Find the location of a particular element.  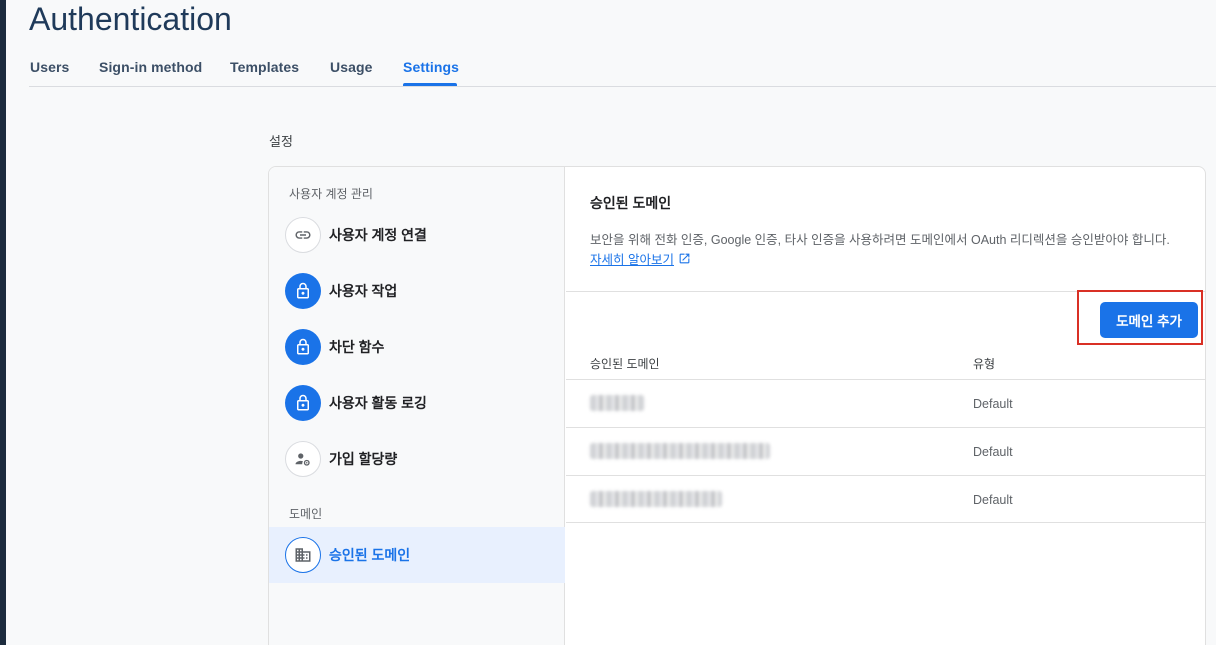

sidebar-item-user-actions: 사용자 작업 is located at coordinates (417, 291).